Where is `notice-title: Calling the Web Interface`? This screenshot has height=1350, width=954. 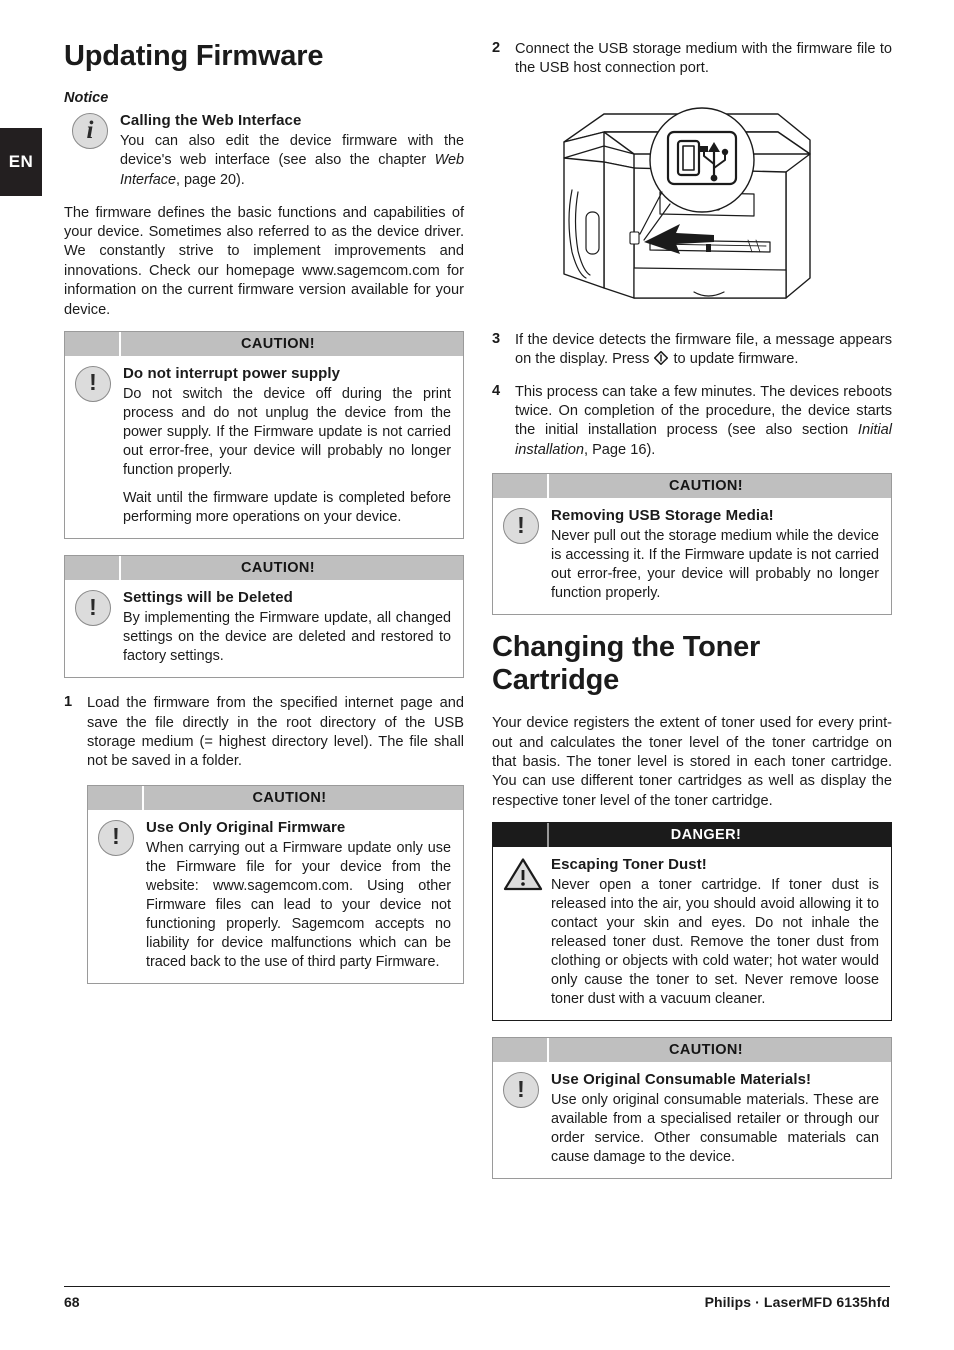
notice-title: Calling the Web Interface is located at coordinates (211, 121).